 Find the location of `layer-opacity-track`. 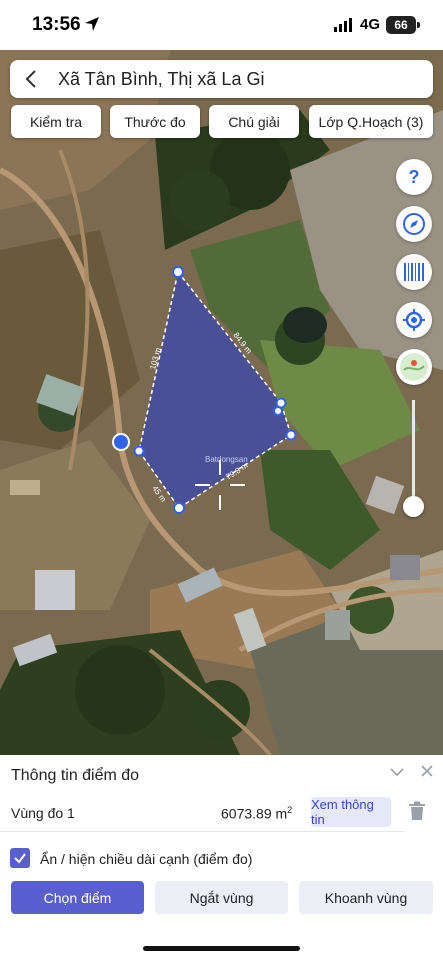

layer-opacity-track is located at coordinates (413, 454).